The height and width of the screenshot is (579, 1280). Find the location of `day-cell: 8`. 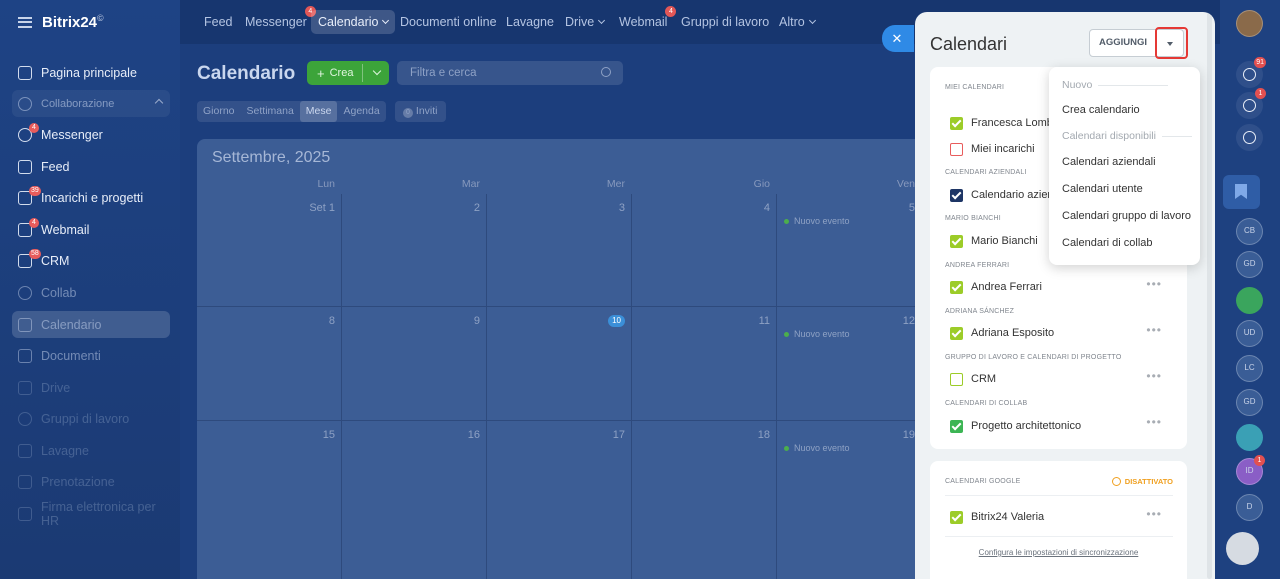

day-cell: 8 is located at coordinates (269, 364).